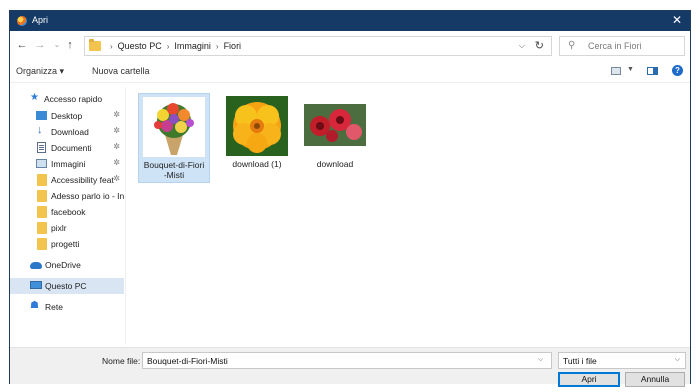 The image size is (700, 392). I want to click on sidebar-item-documents: Documenti ✲, so click(67, 148).